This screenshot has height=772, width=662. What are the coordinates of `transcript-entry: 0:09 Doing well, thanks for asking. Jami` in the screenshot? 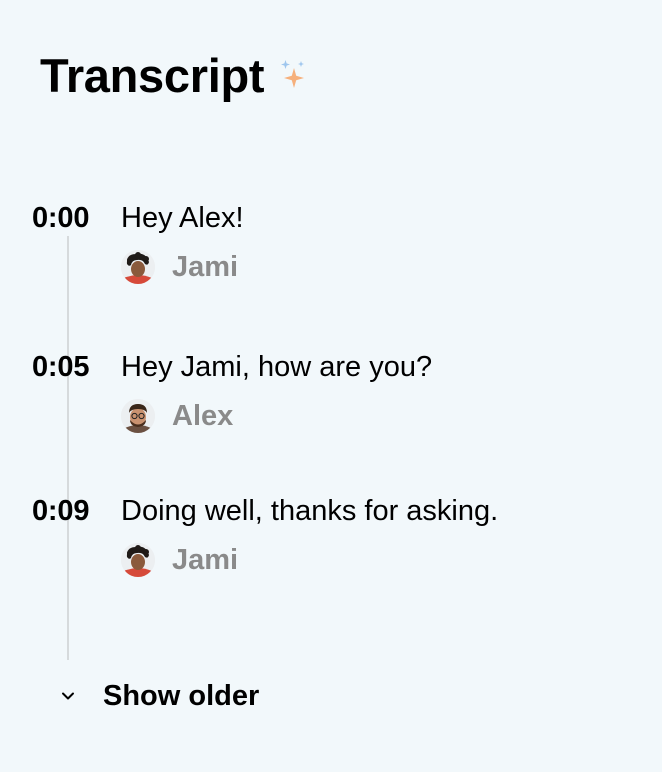 It's located at (331, 534).